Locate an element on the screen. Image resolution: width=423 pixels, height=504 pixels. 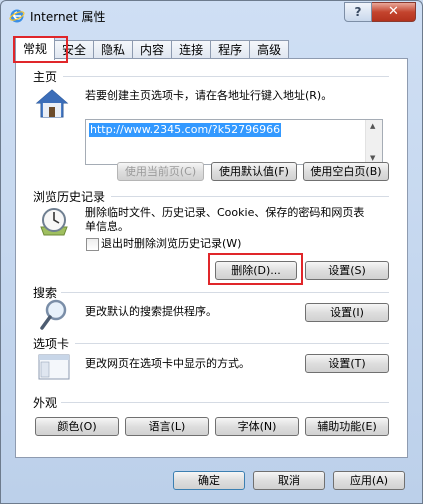
appearance-heading: 外观 is located at coordinates (45, 403).